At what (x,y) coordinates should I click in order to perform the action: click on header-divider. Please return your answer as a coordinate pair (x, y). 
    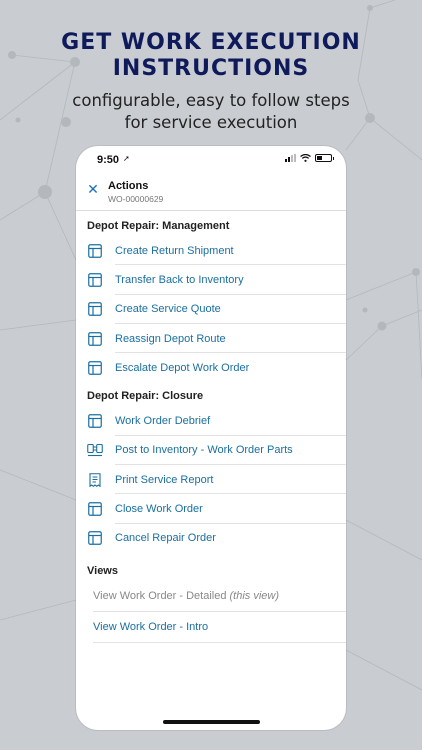
    Looking at the image, I should click on (211, 210).